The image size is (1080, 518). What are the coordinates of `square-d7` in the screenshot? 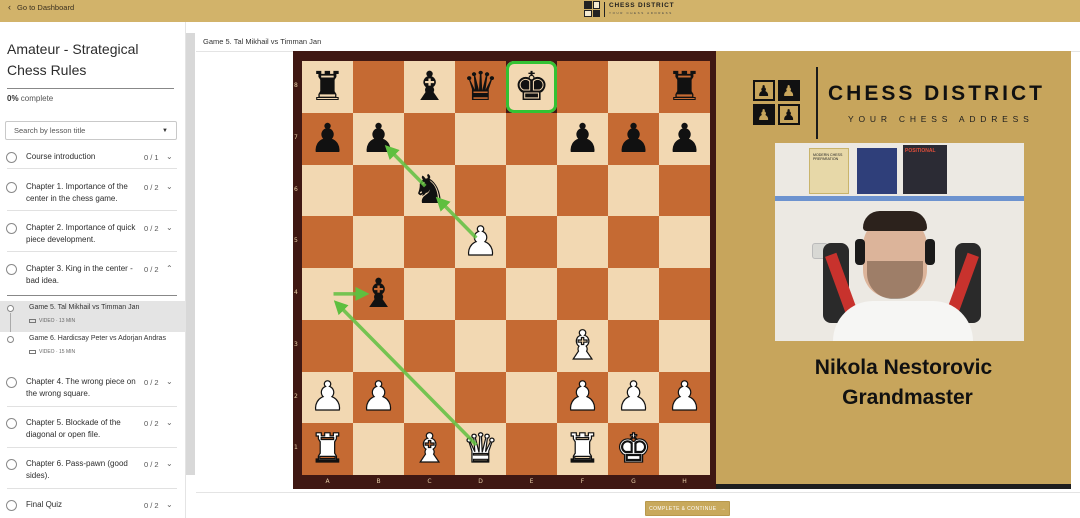 It's located at (480, 138).